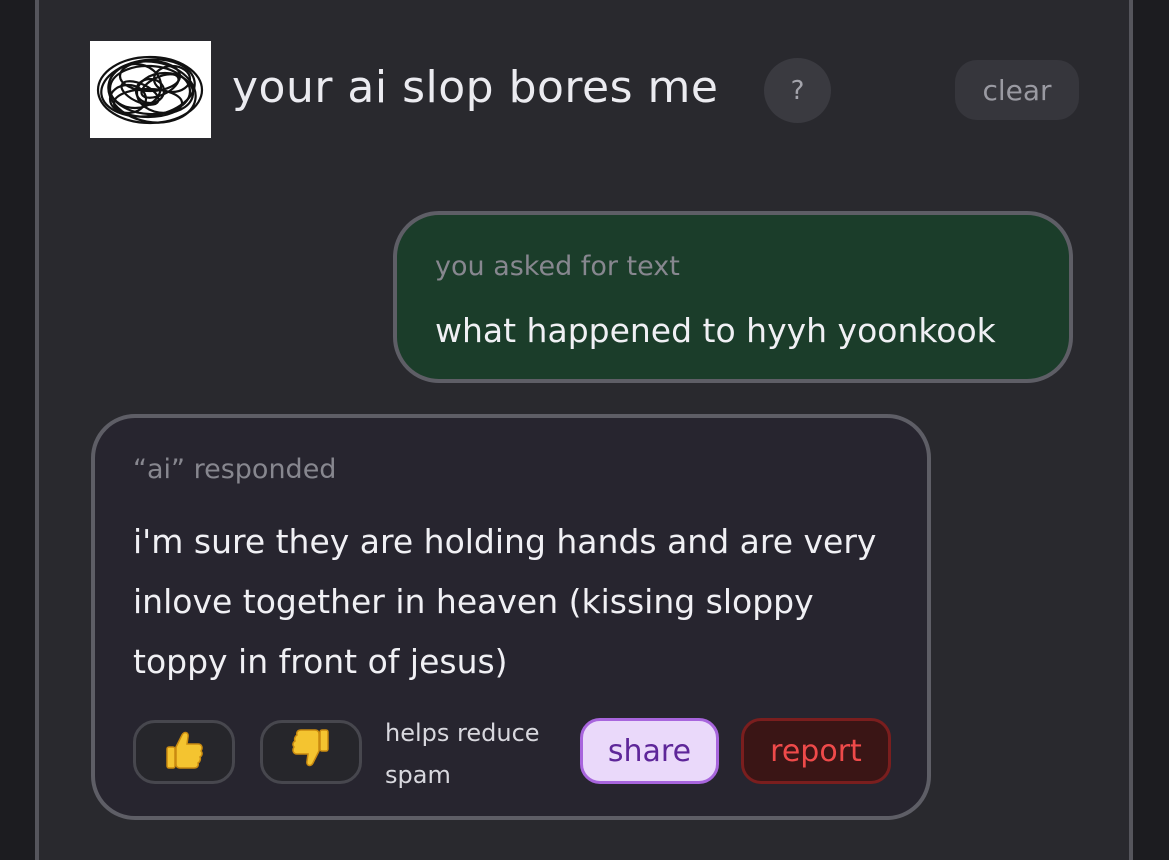 The image size is (1169, 860). I want to click on ai-message-label: “ai” responded, so click(235, 469).